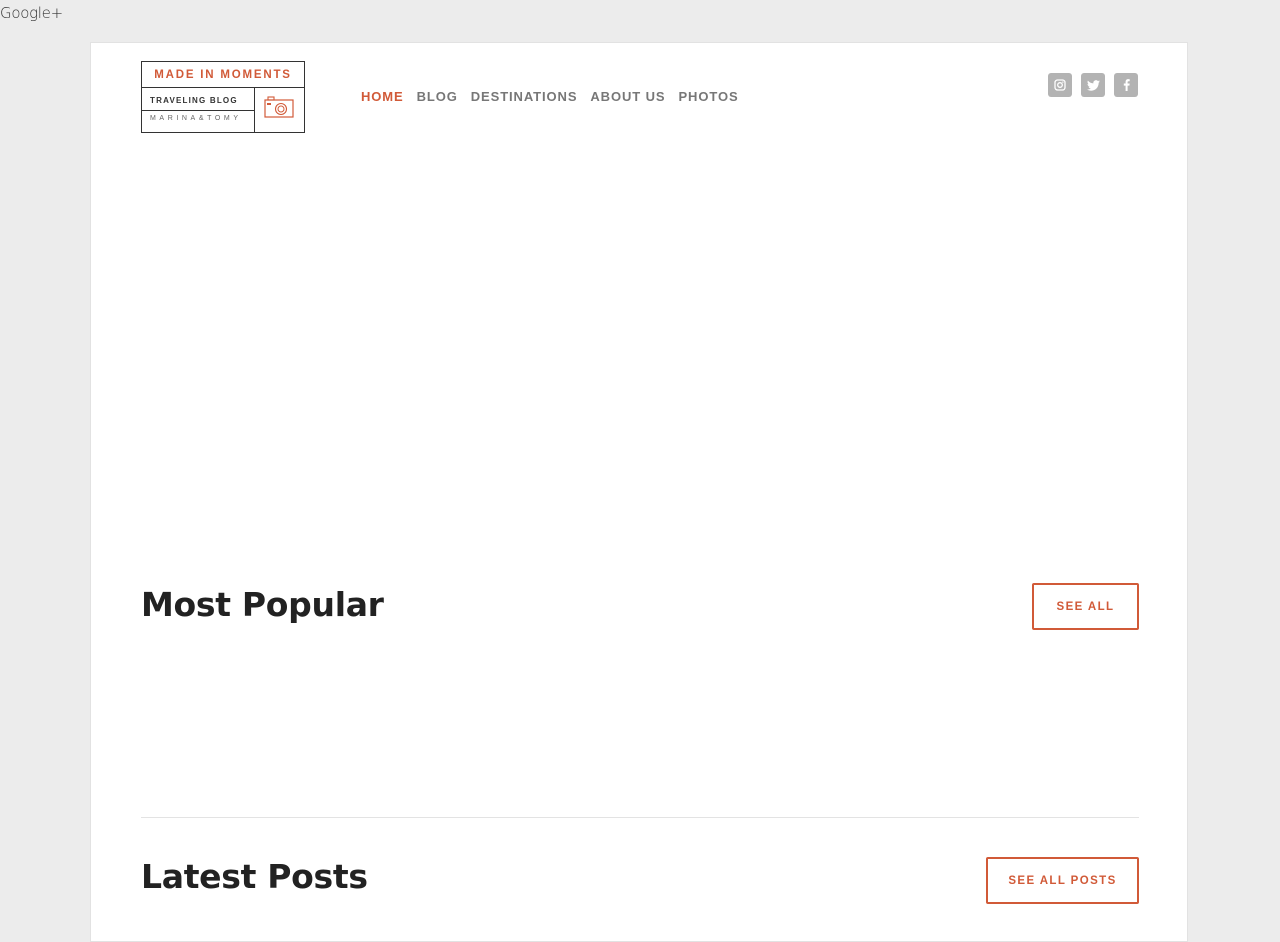 Image resolution: width=1280 pixels, height=942 pixels. Describe the element at coordinates (437, 96) in the screenshot. I see `nav-item-blog: BLOG` at that location.